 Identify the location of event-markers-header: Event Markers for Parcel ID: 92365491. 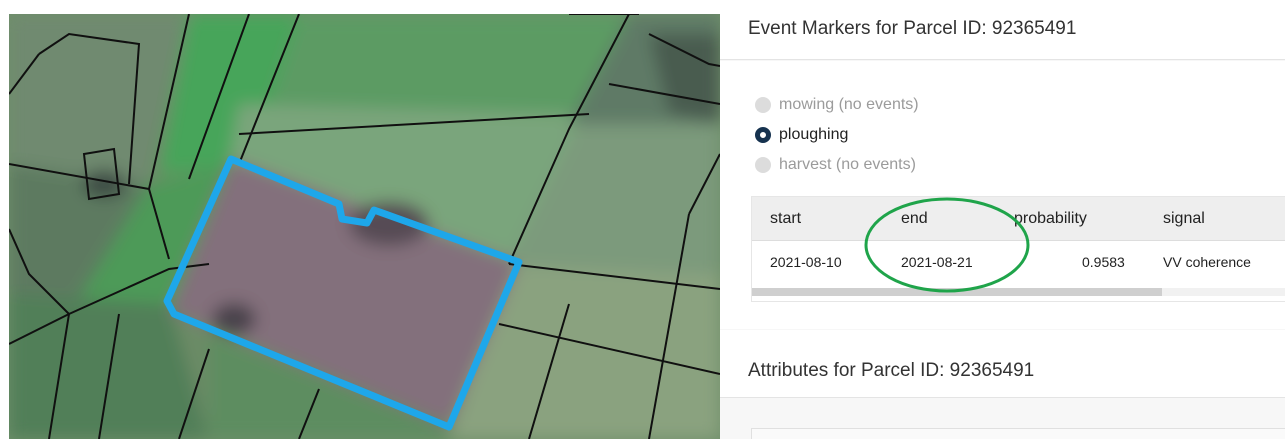
(1002, 30).